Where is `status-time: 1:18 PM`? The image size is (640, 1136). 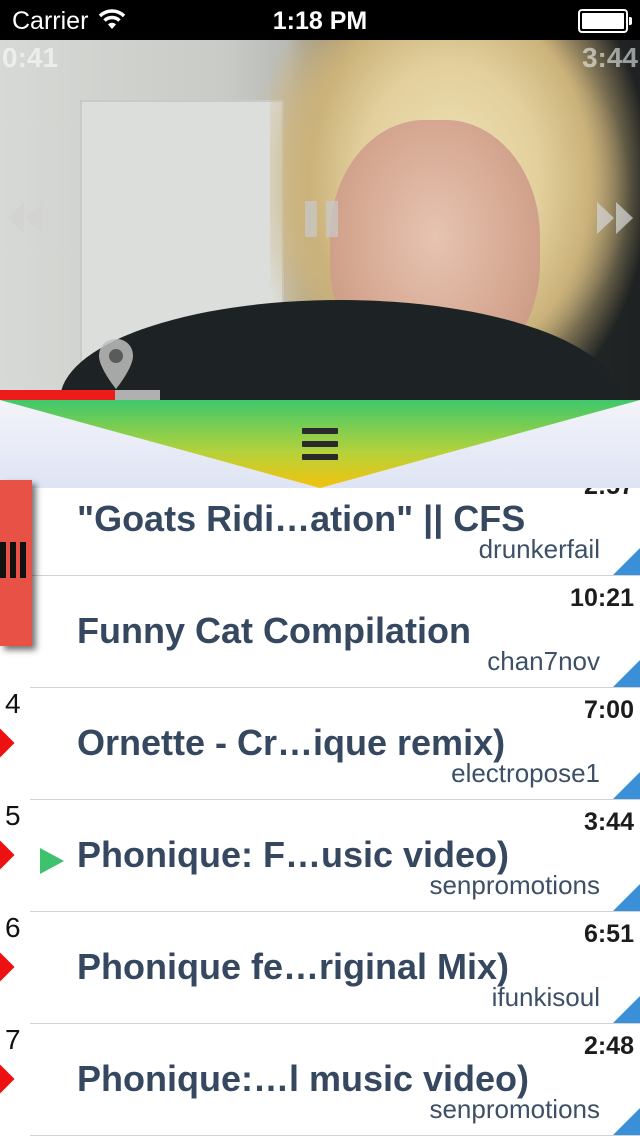 status-time: 1:18 PM is located at coordinates (320, 21).